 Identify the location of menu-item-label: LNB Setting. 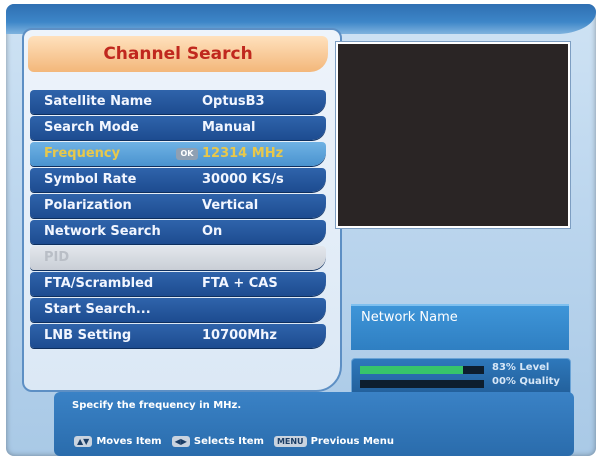
(88, 335).